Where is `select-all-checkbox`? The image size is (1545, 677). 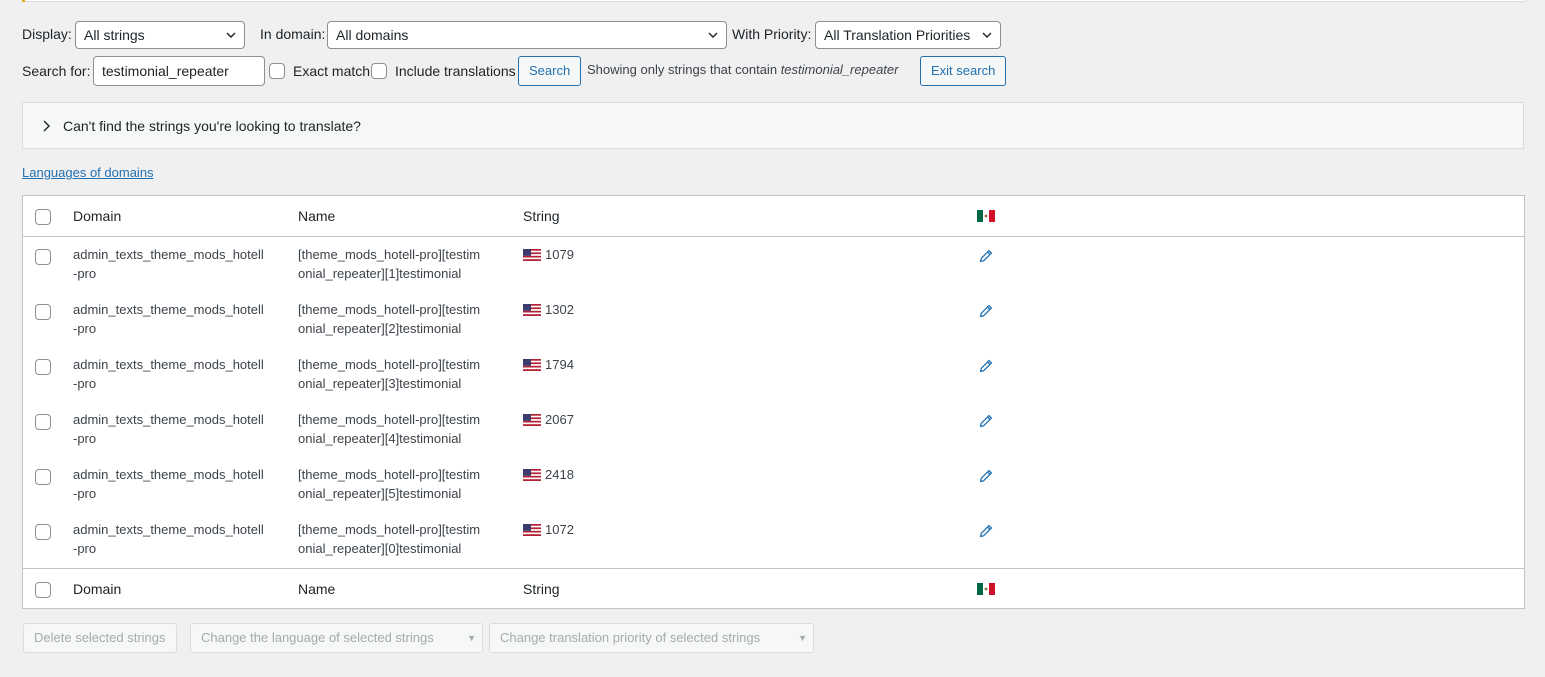
select-all-checkbox is located at coordinates (43, 217).